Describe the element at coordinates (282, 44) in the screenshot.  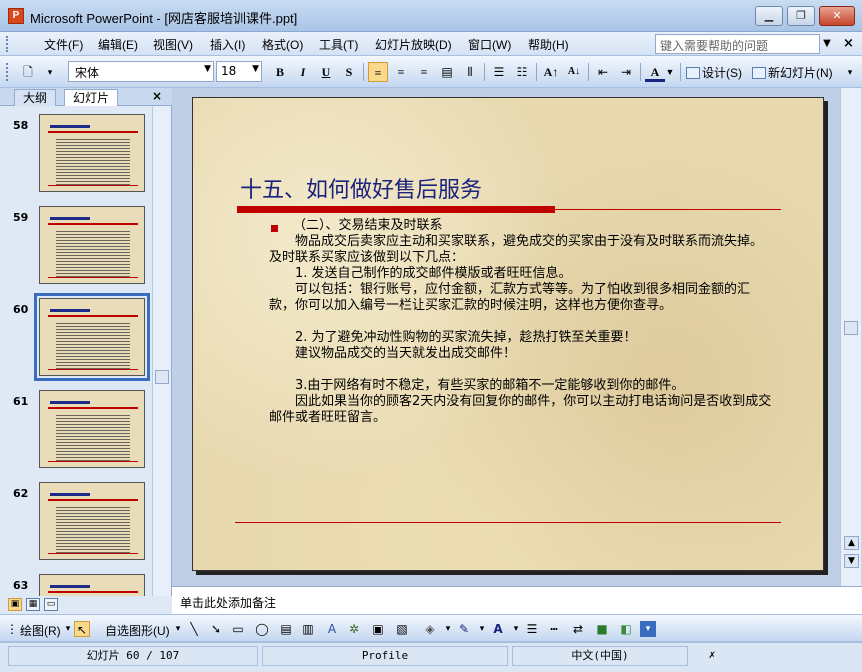
I see `menu-format: 格式(O)` at that location.